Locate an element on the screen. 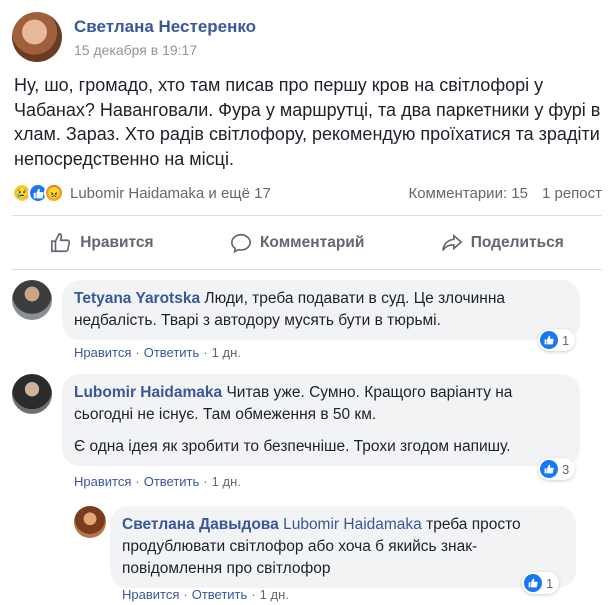  comment-author: Tetyana Yarotska is located at coordinates (137, 298).